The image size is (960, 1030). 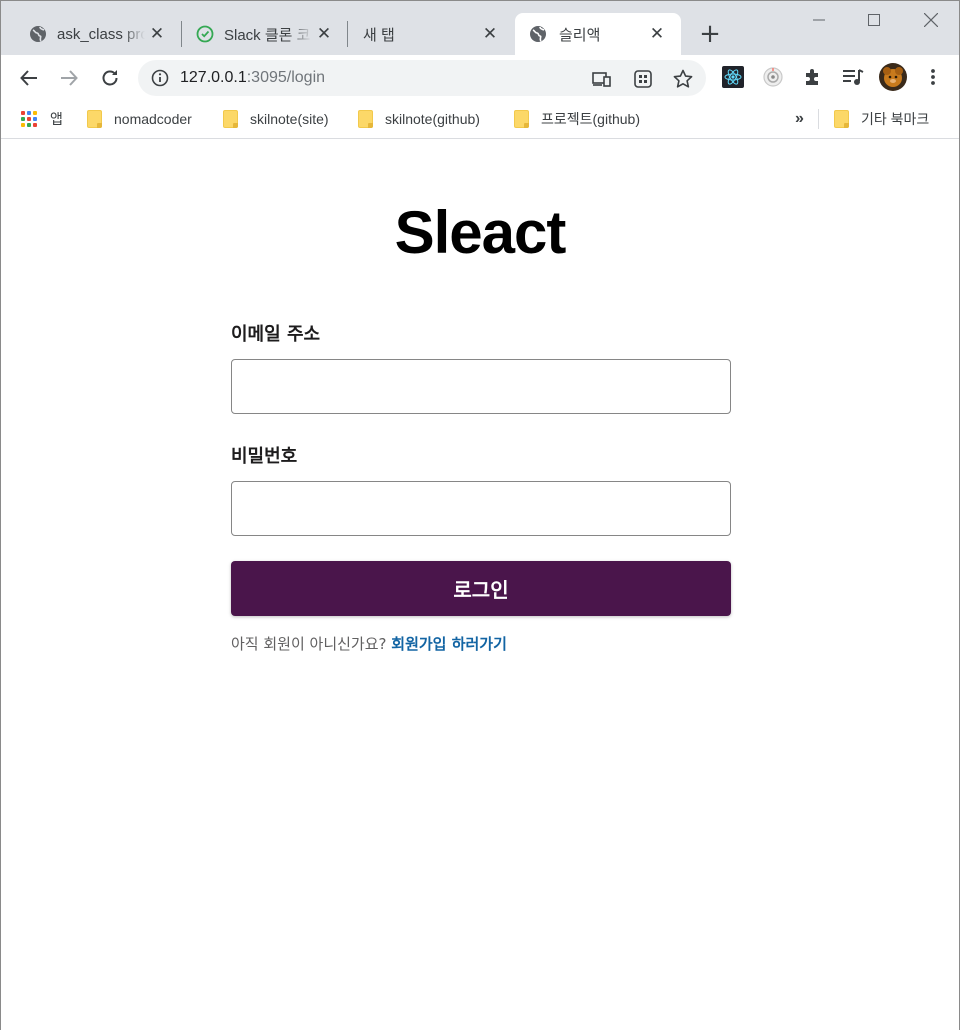 I want to click on url-text: 127.0.0.1:3095/login, so click(x=252, y=78).